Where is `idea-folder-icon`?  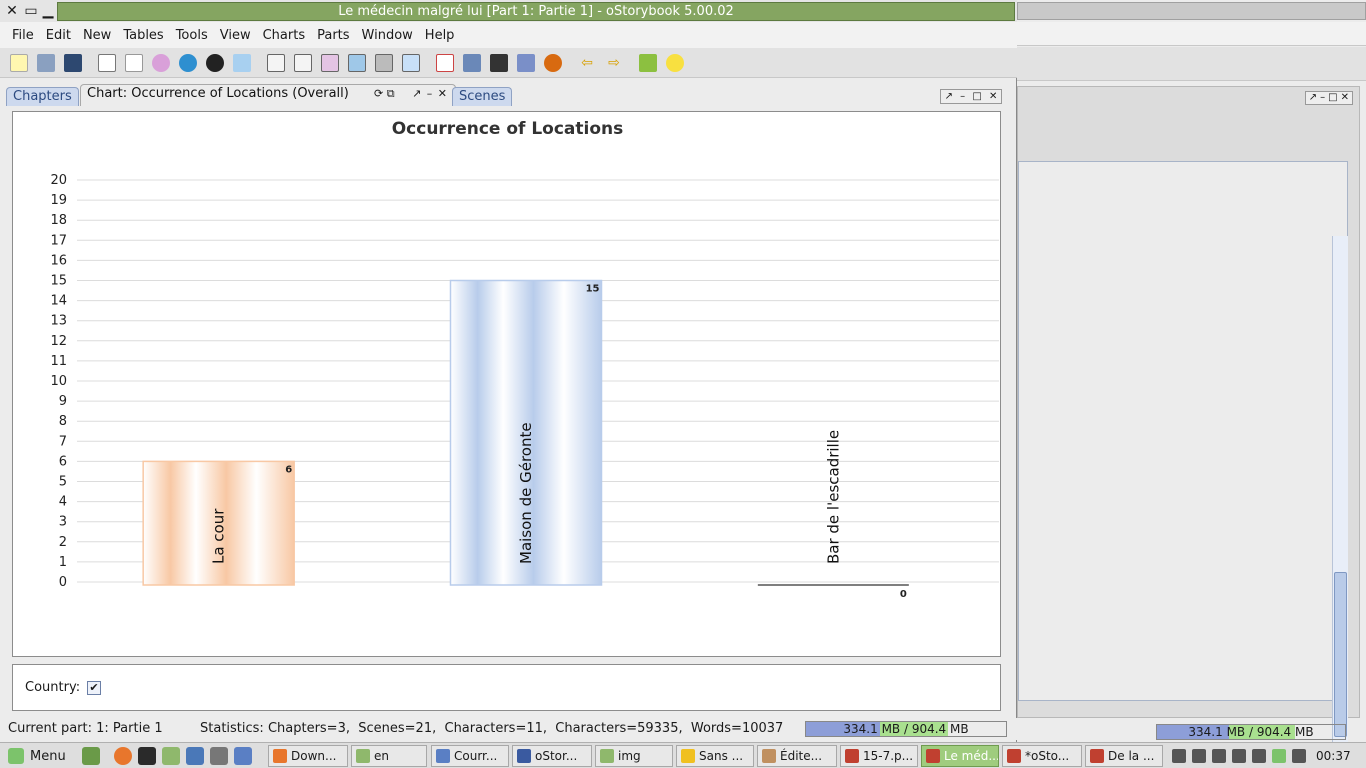 idea-folder-icon is located at coordinates (648, 63).